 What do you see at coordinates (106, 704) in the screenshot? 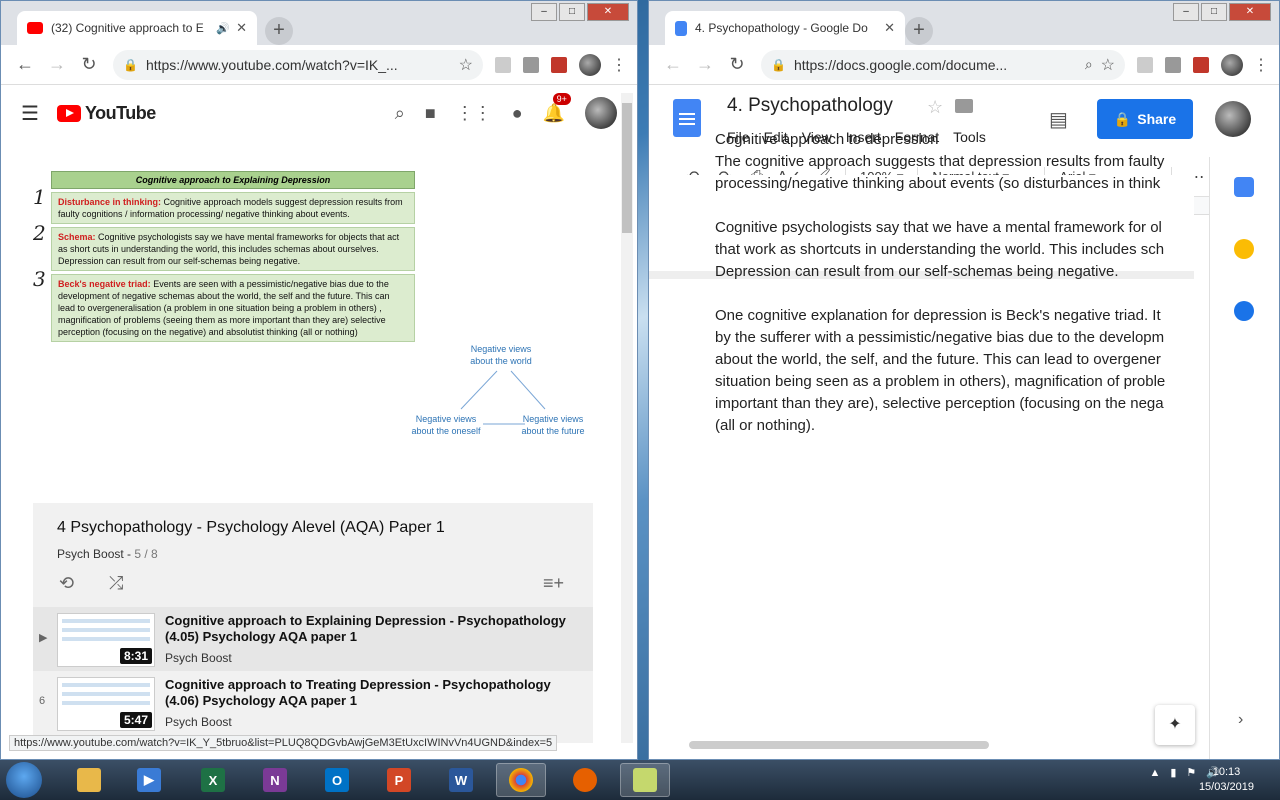
I see `video-thumbnail: 5:47` at bounding box center [106, 704].